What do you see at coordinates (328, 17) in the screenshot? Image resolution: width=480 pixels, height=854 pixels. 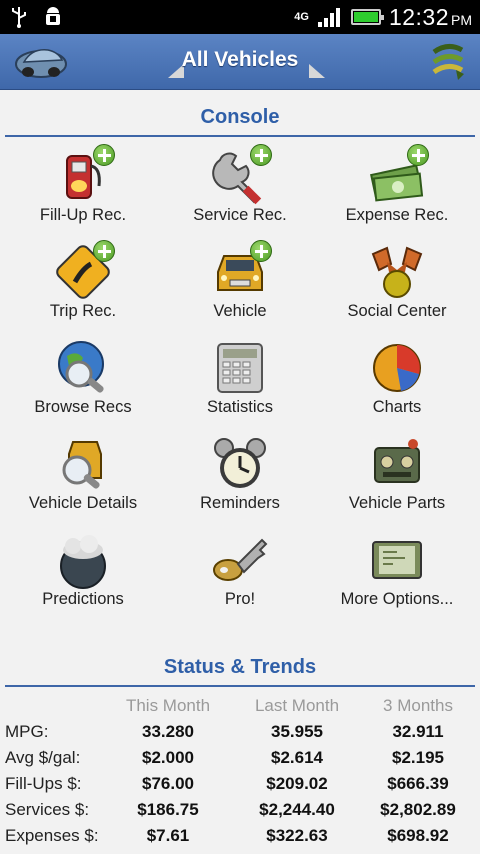 I see `signal-icon` at bounding box center [328, 17].